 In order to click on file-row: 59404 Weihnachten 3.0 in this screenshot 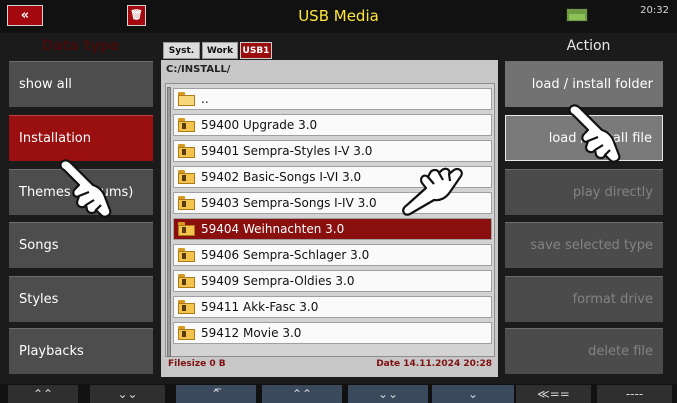, I will do `click(332, 229)`.